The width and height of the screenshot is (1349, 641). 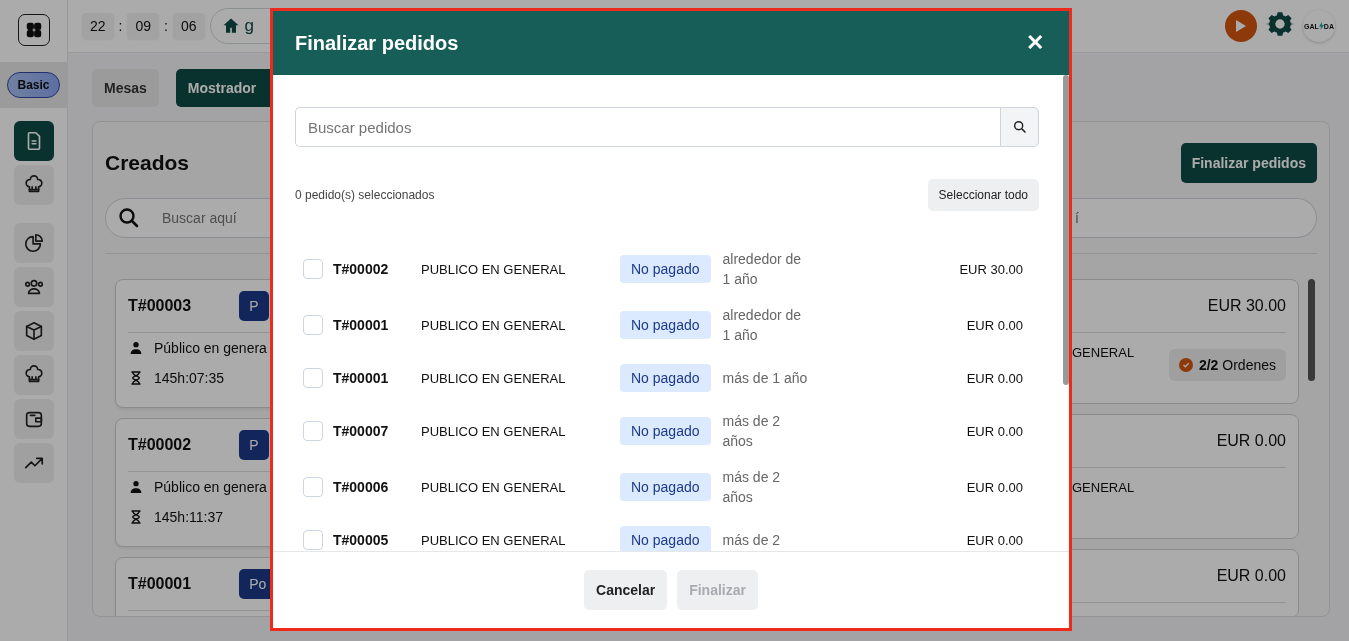 I want to click on finalize-orders-button: Finalizar pedidos, so click(x=1248, y=163).